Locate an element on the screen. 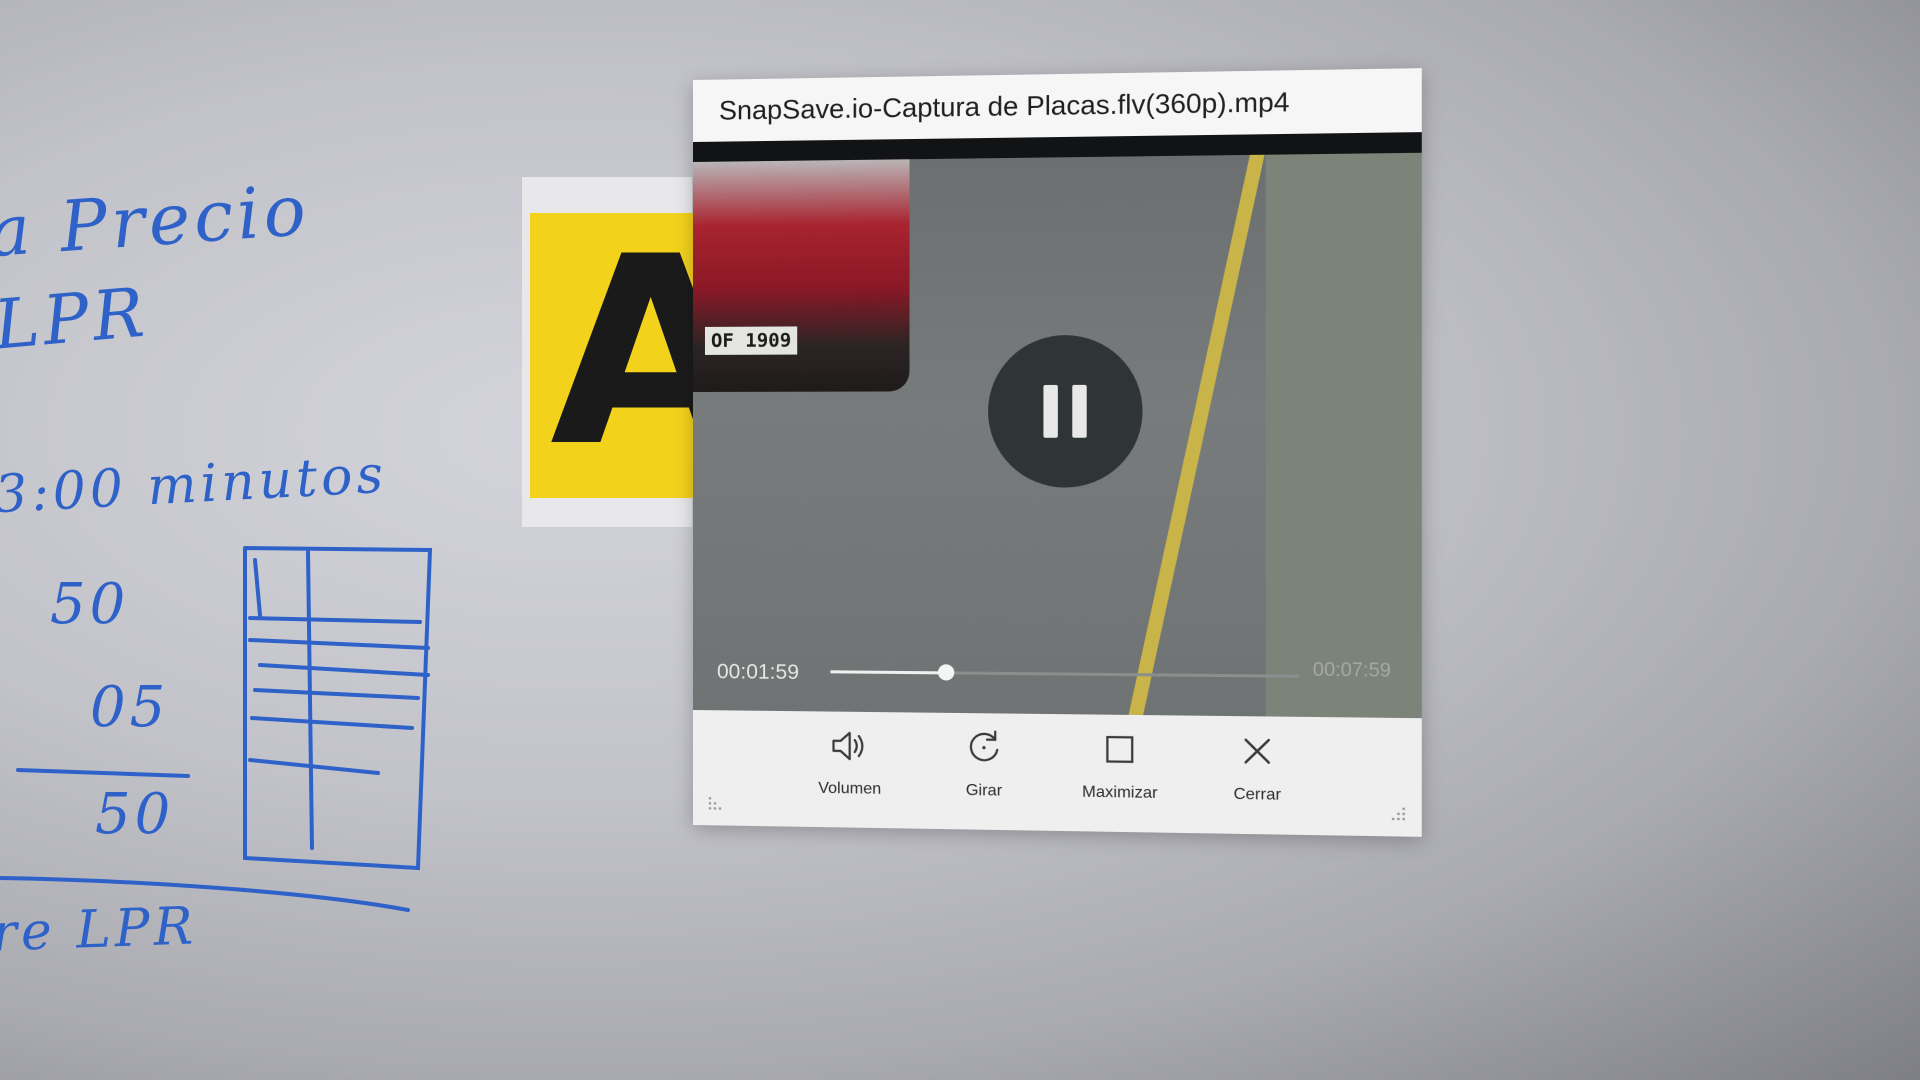 The width and height of the screenshot is (1920, 1080). handwriting-line-2: LPR is located at coordinates (76, 319).